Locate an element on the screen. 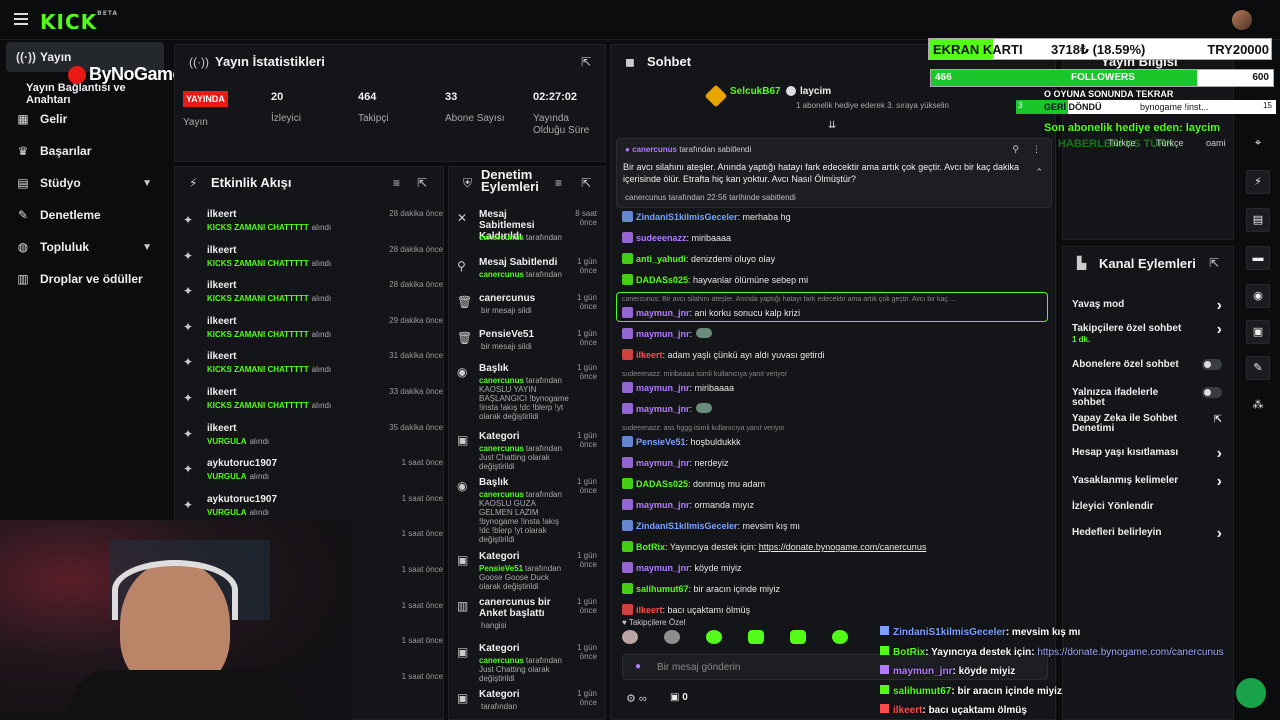  camera-icon: ⌖ is located at coordinates (1258, 144).